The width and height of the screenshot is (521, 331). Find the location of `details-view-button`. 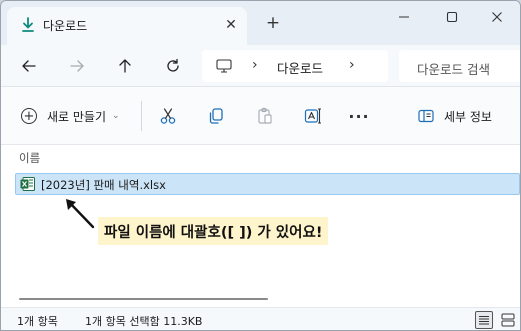

details-view-button is located at coordinates (484, 320).